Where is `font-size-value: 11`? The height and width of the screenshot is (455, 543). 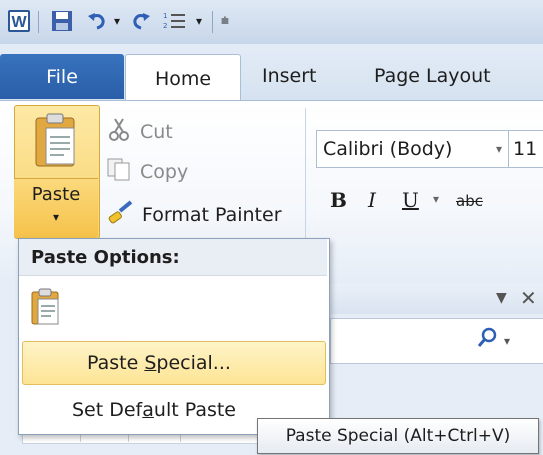
font-size-value: 11 is located at coordinates (525, 149).